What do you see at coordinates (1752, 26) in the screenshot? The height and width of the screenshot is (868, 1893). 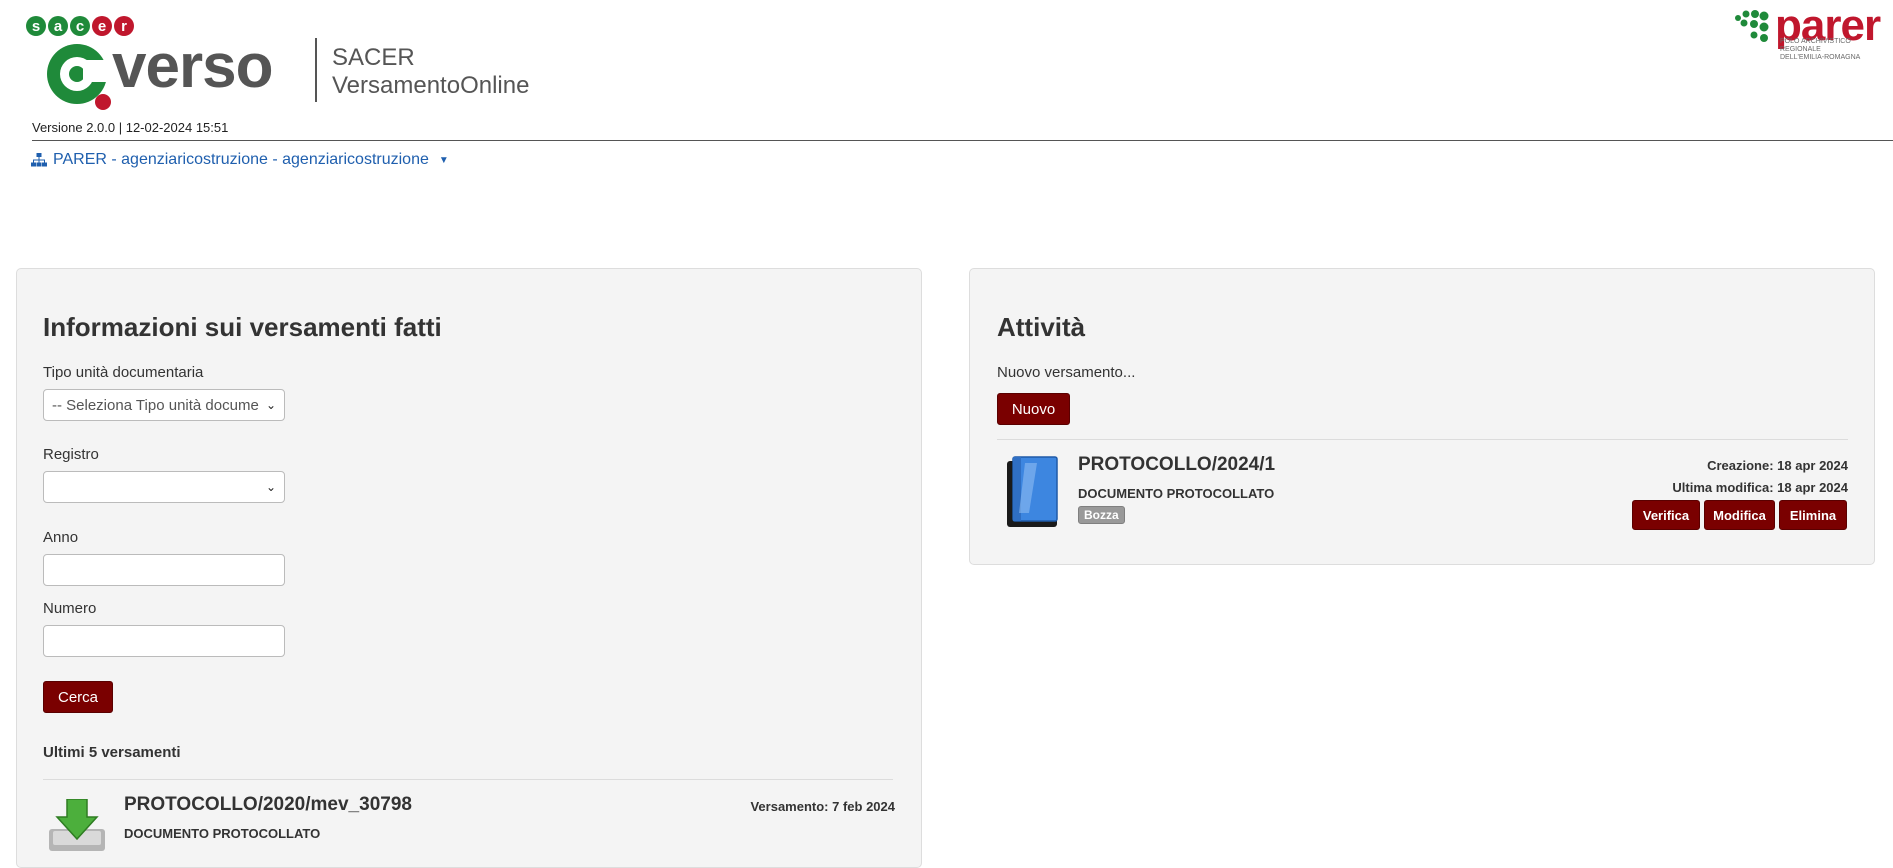 I see `parer-dots-icon` at bounding box center [1752, 26].